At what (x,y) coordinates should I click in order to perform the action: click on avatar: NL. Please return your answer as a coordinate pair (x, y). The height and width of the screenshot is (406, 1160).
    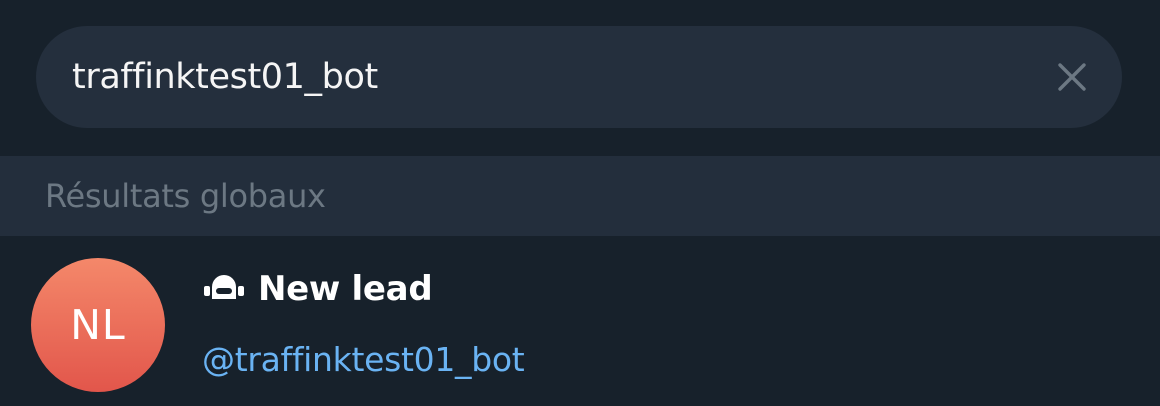
    Looking at the image, I should click on (98, 325).